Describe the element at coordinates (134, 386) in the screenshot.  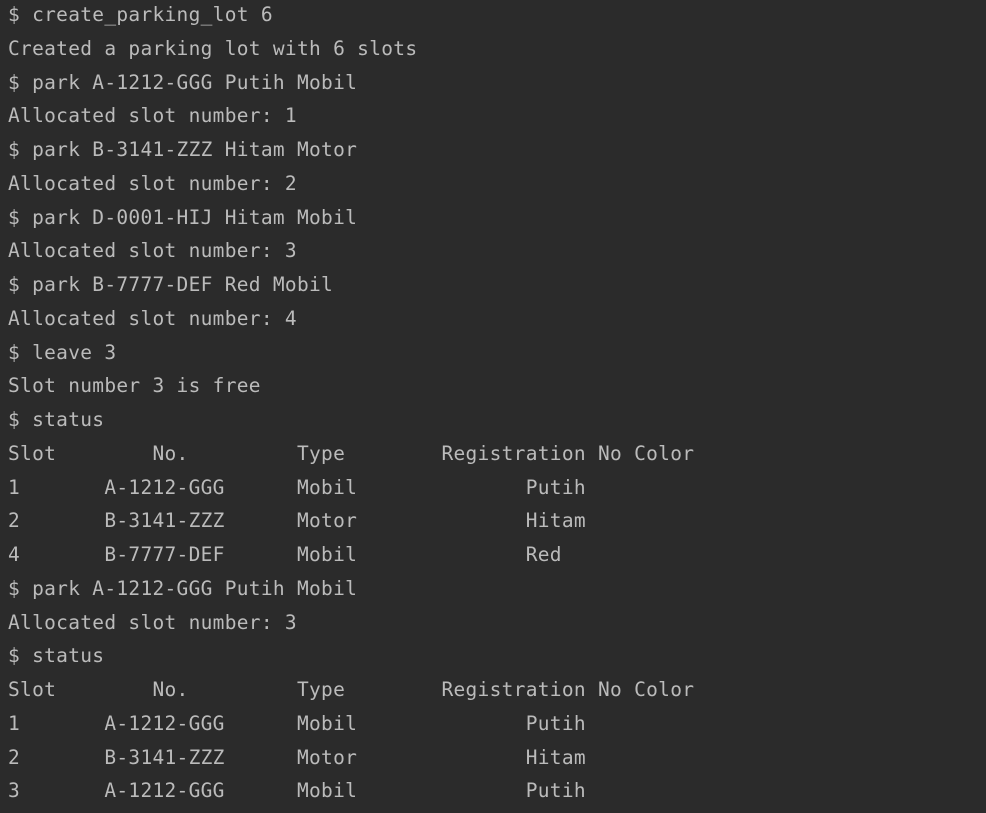
I see `output-line: Slot number 3 is free` at that location.